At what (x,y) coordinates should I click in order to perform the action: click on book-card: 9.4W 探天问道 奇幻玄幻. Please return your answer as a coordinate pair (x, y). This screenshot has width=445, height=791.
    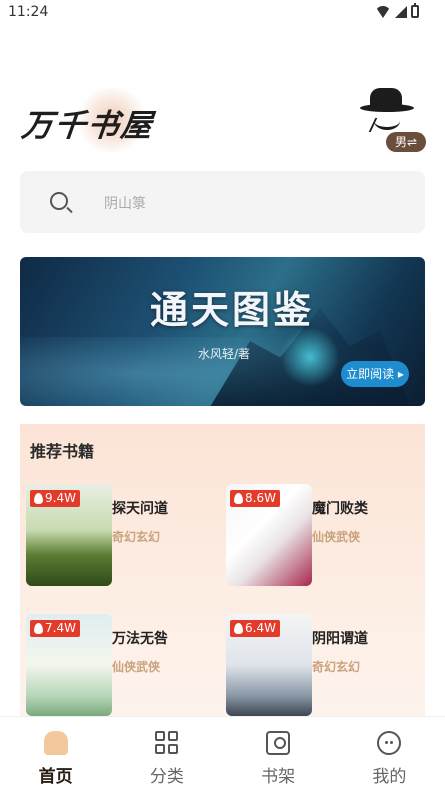
    Looking at the image, I should click on (115, 536).